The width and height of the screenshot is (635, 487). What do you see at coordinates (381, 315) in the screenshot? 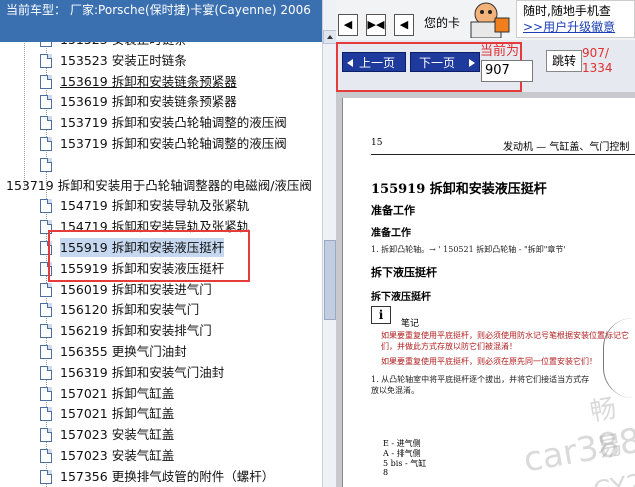
I see `note-icon: i` at bounding box center [381, 315].